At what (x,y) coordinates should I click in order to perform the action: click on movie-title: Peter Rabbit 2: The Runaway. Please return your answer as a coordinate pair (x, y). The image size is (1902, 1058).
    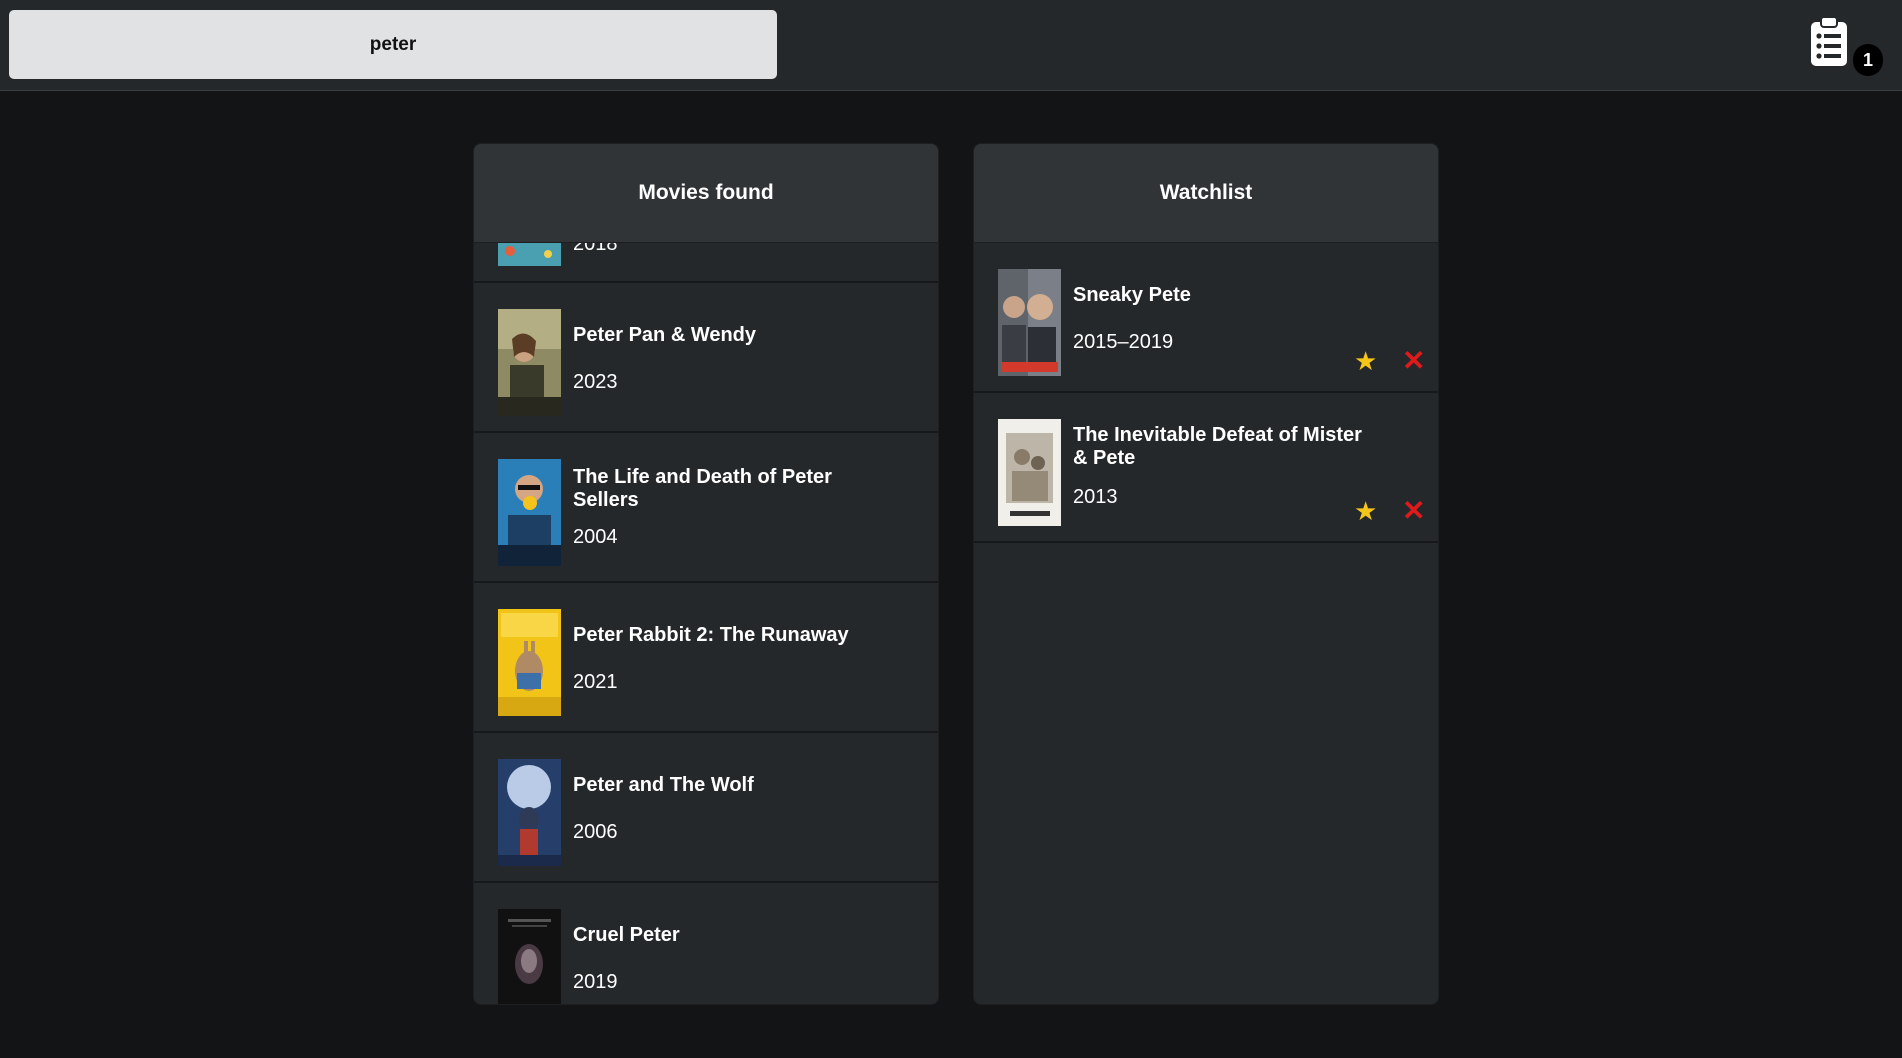
    Looking at the image, I should click on (711, 635).